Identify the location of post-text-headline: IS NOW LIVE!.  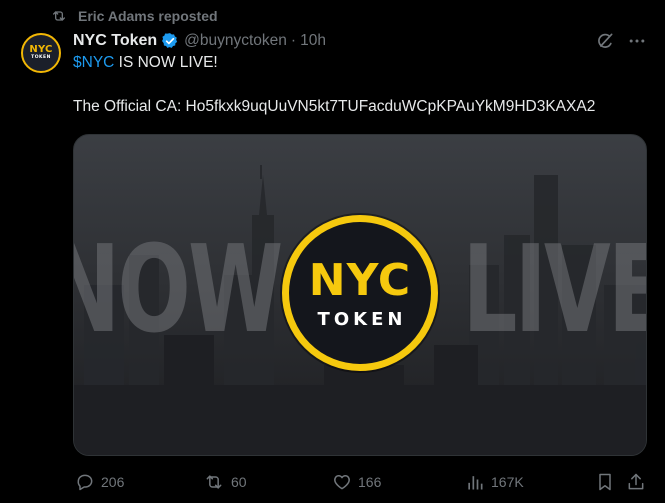
(166, 62).